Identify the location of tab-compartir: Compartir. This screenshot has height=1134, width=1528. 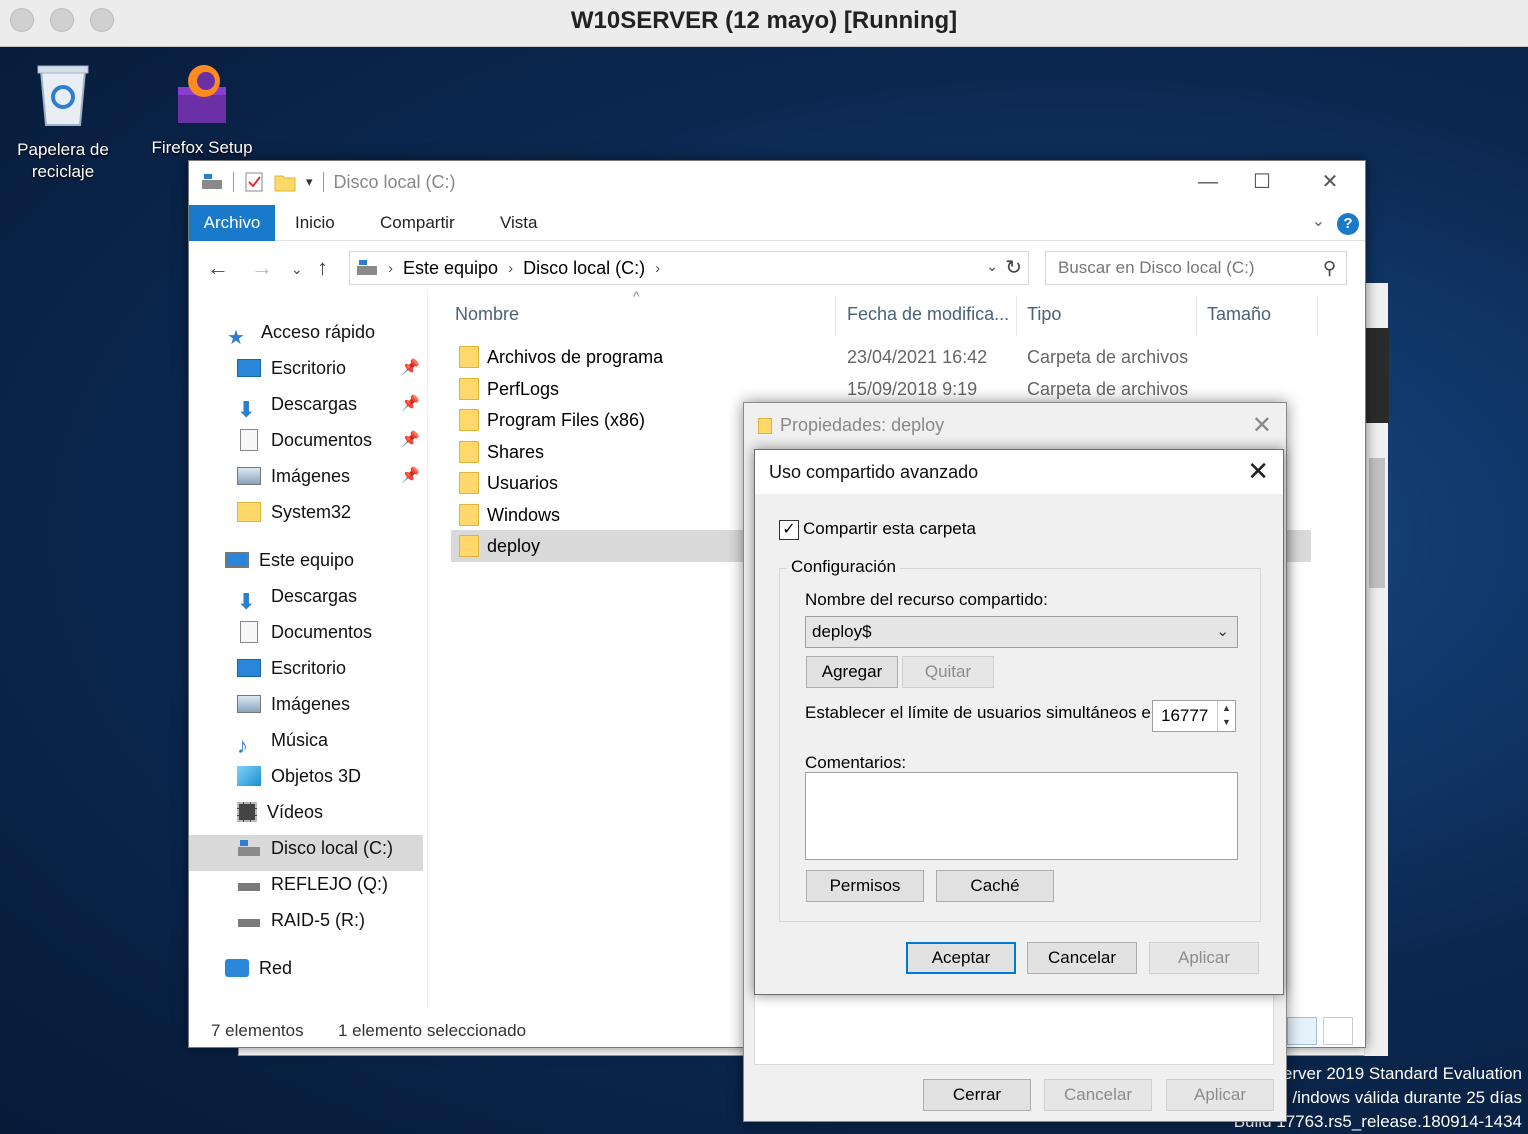
(417, 223).